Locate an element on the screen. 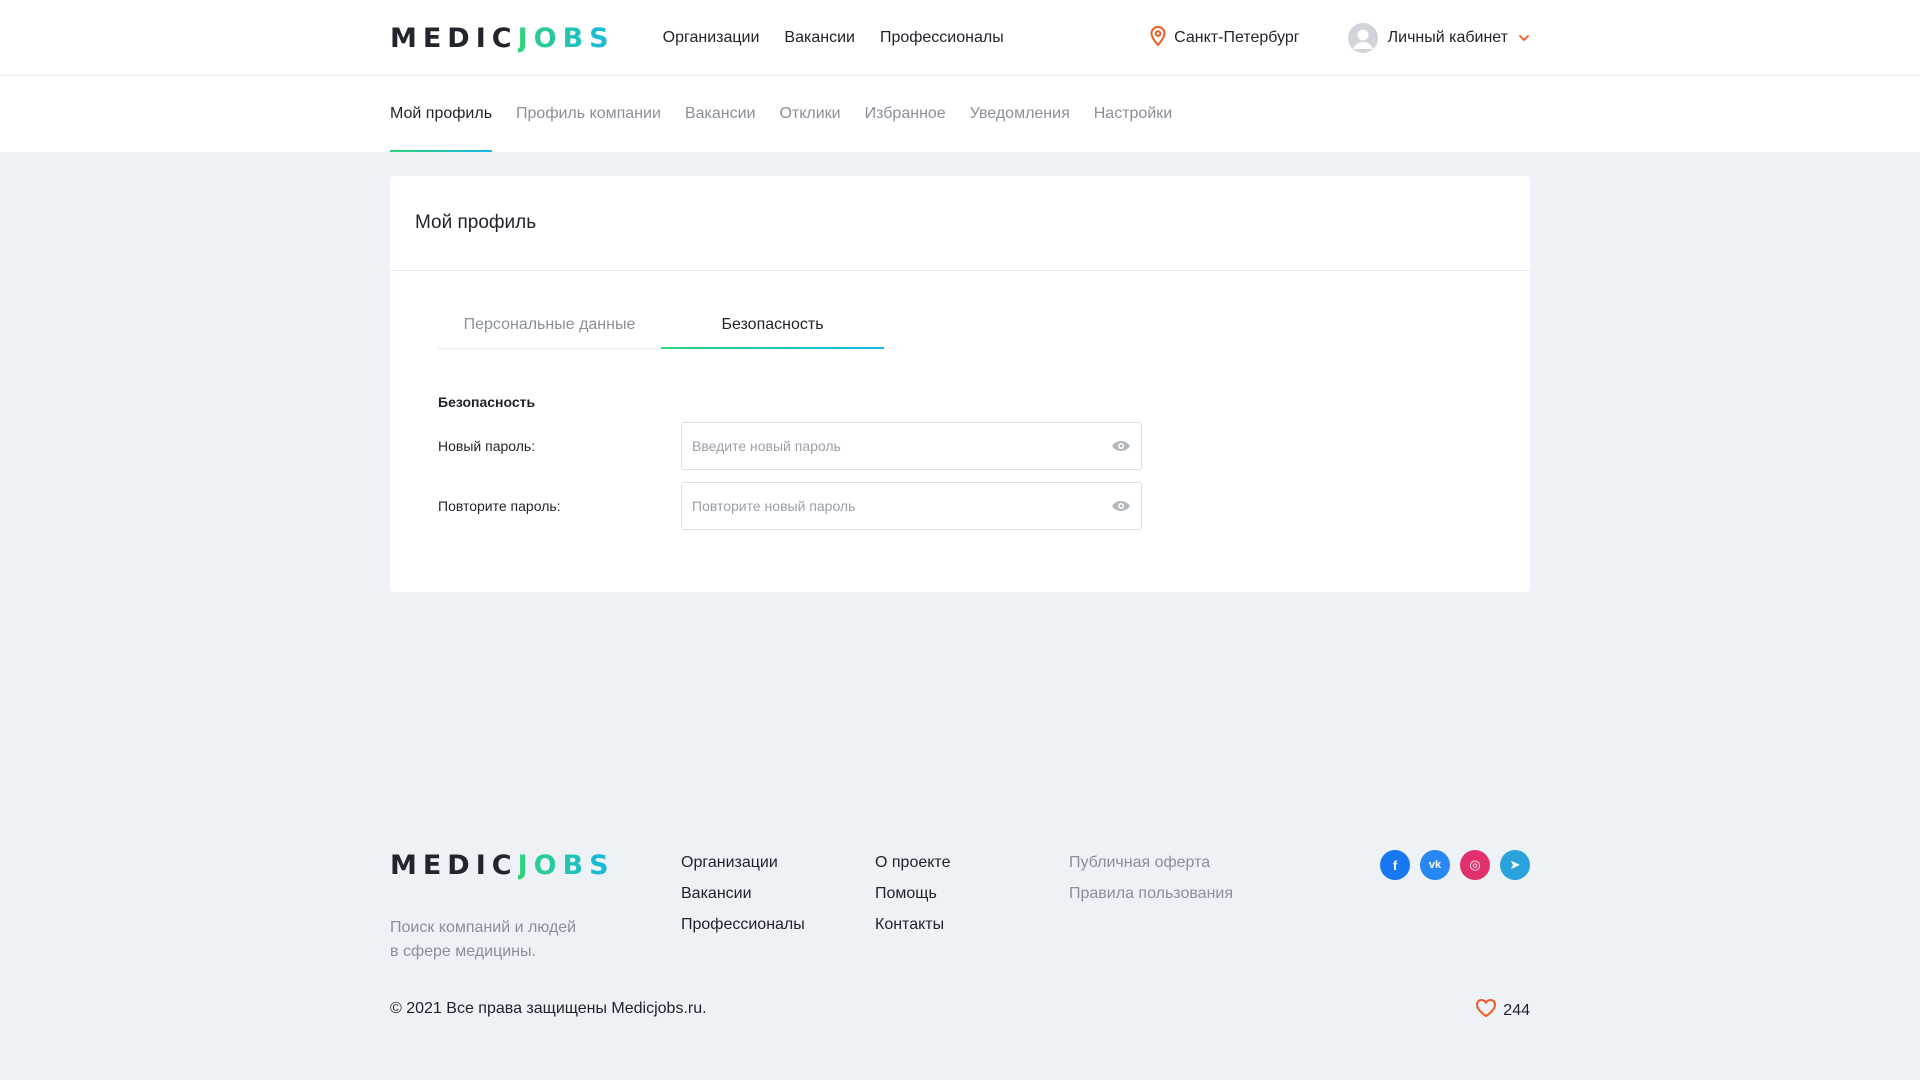 The height and width of the screenshot is (1080, 1920). repeat-password-wrap is located at coordinates (911, 506).